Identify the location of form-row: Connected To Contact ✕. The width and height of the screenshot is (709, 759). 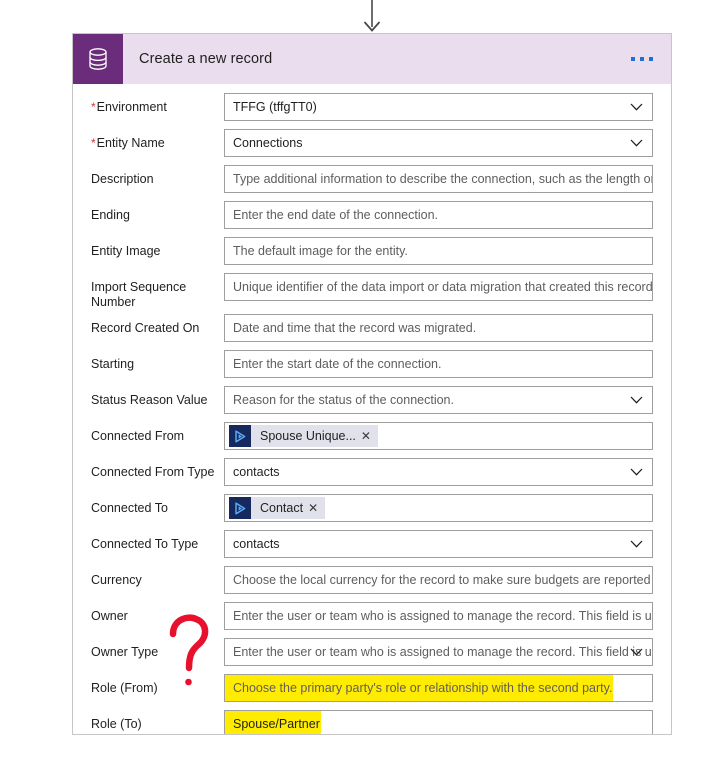
(372, 508).